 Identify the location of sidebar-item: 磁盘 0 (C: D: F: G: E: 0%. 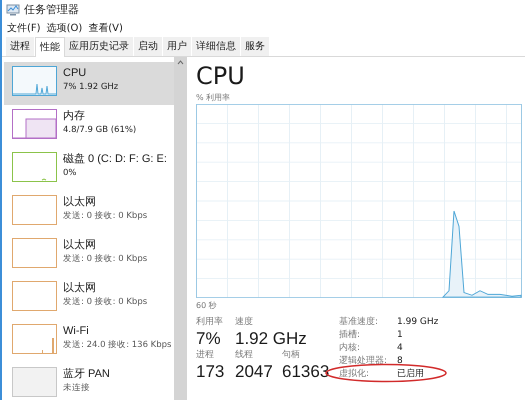
(89, 169).